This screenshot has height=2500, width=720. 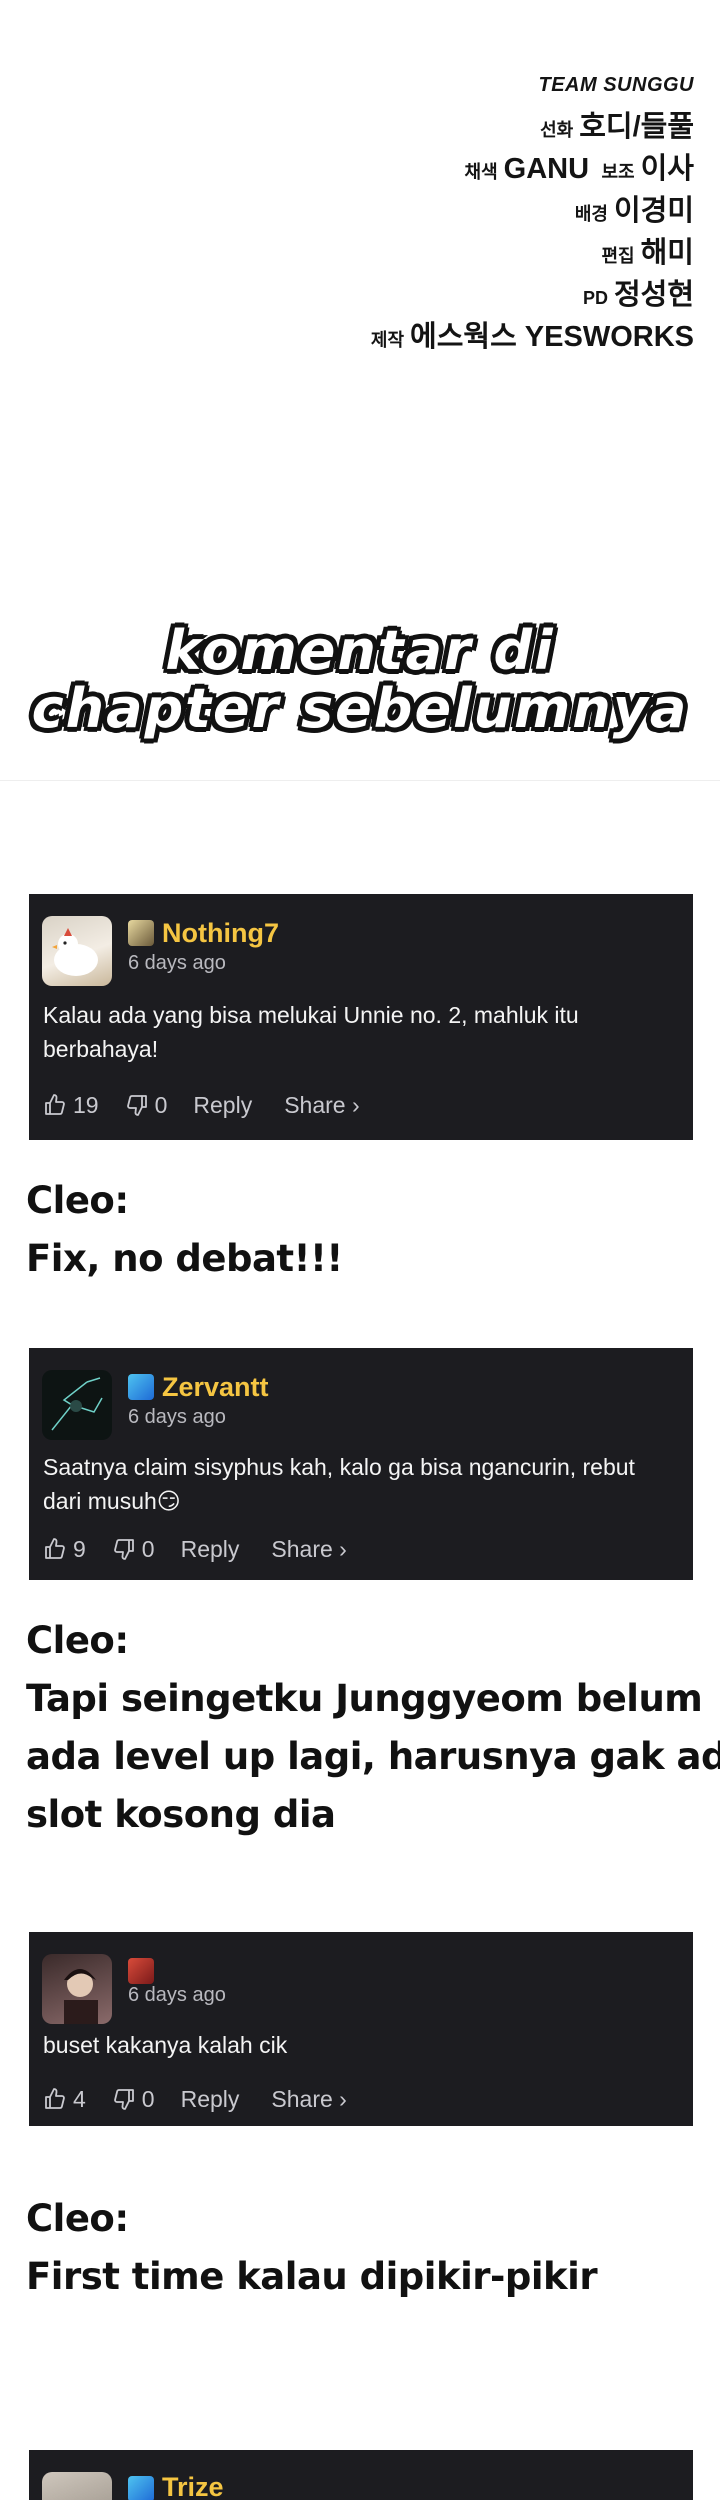 I want to click on credit-line-editor: 편집 해미, so click(x=648, y=253).